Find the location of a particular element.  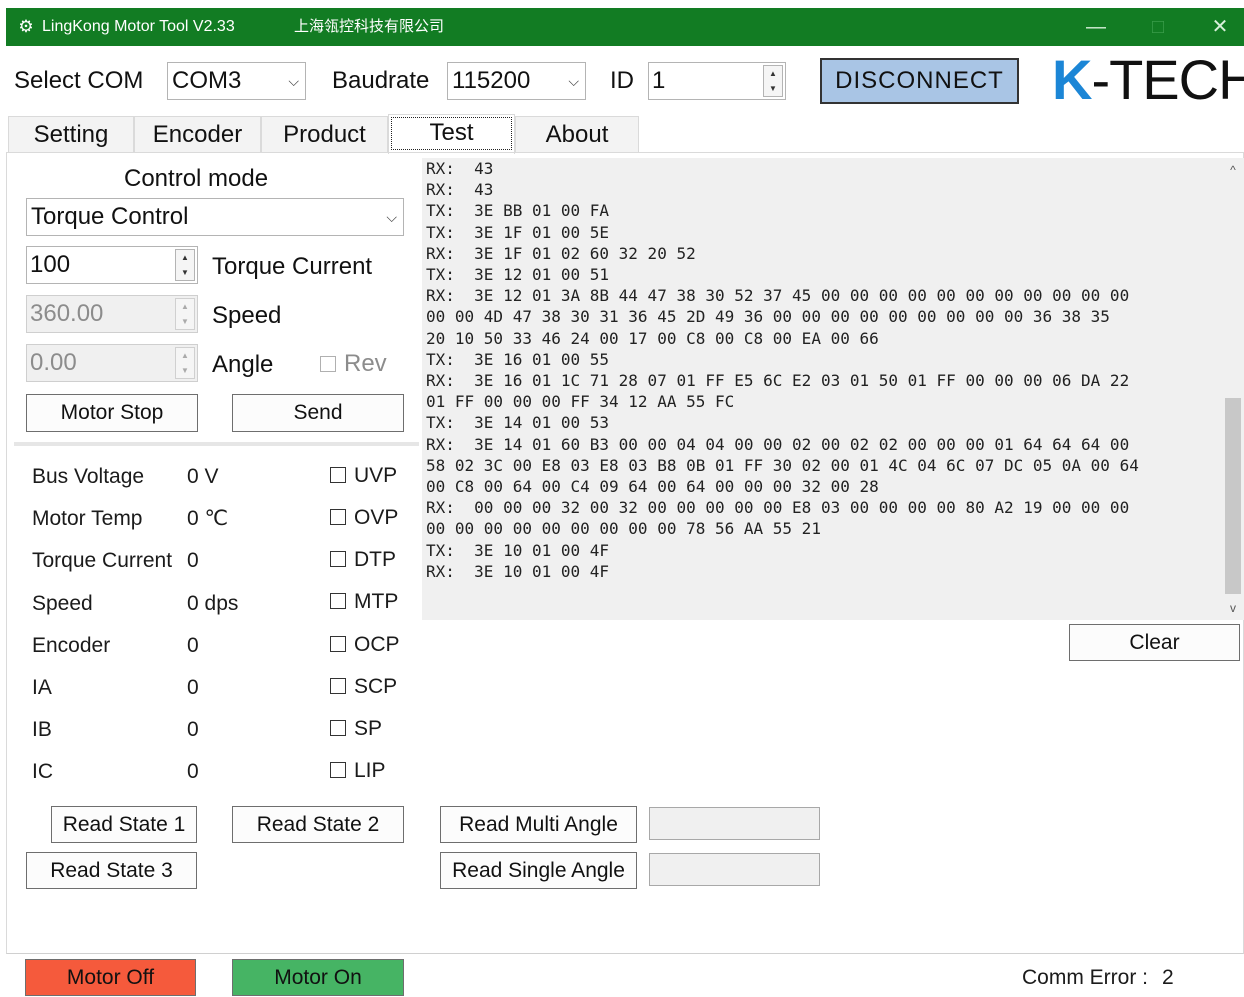

motor-off-button: Motor Off is located at coordinates (110, 977).